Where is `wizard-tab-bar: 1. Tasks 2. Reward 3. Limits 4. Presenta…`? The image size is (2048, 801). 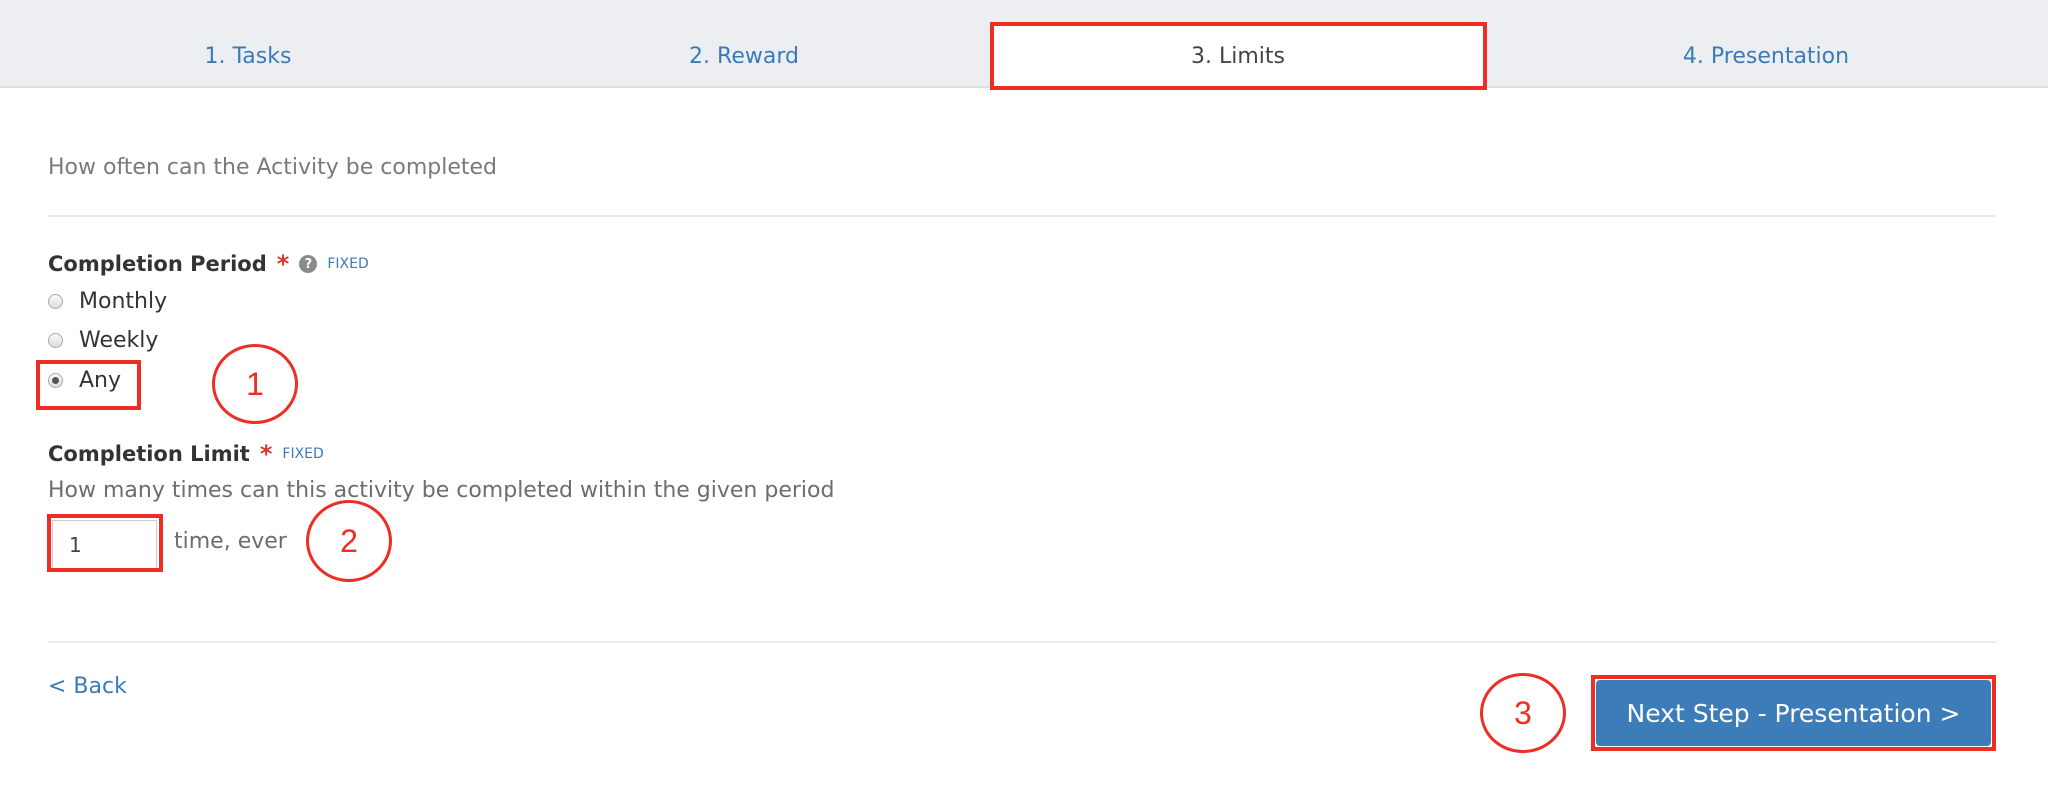
wizard-tab-bar: 1. Tasks 2. Reward 3. Limits 4. Presenta… is located at coordinates (1024, 44).